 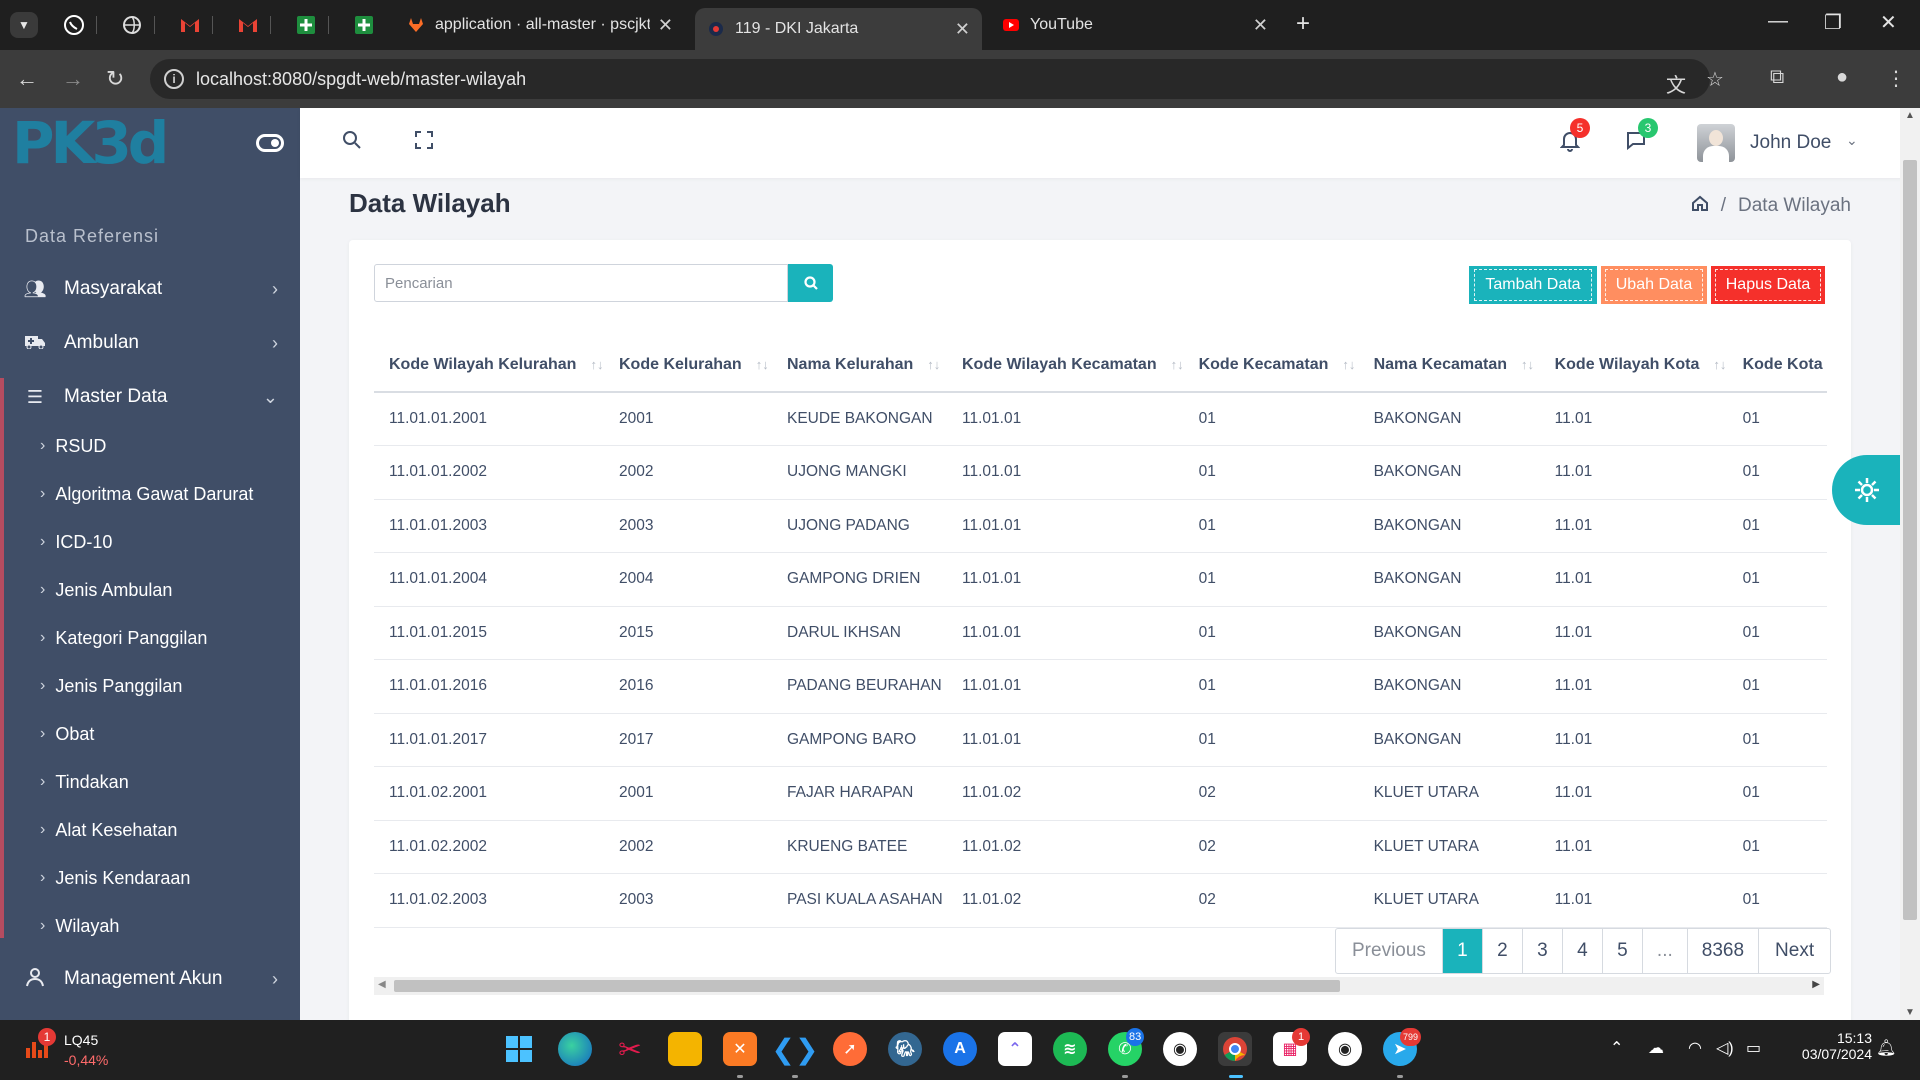 I want to click on bookmark-star-icon: ☆, so click(x=1715, y=79).